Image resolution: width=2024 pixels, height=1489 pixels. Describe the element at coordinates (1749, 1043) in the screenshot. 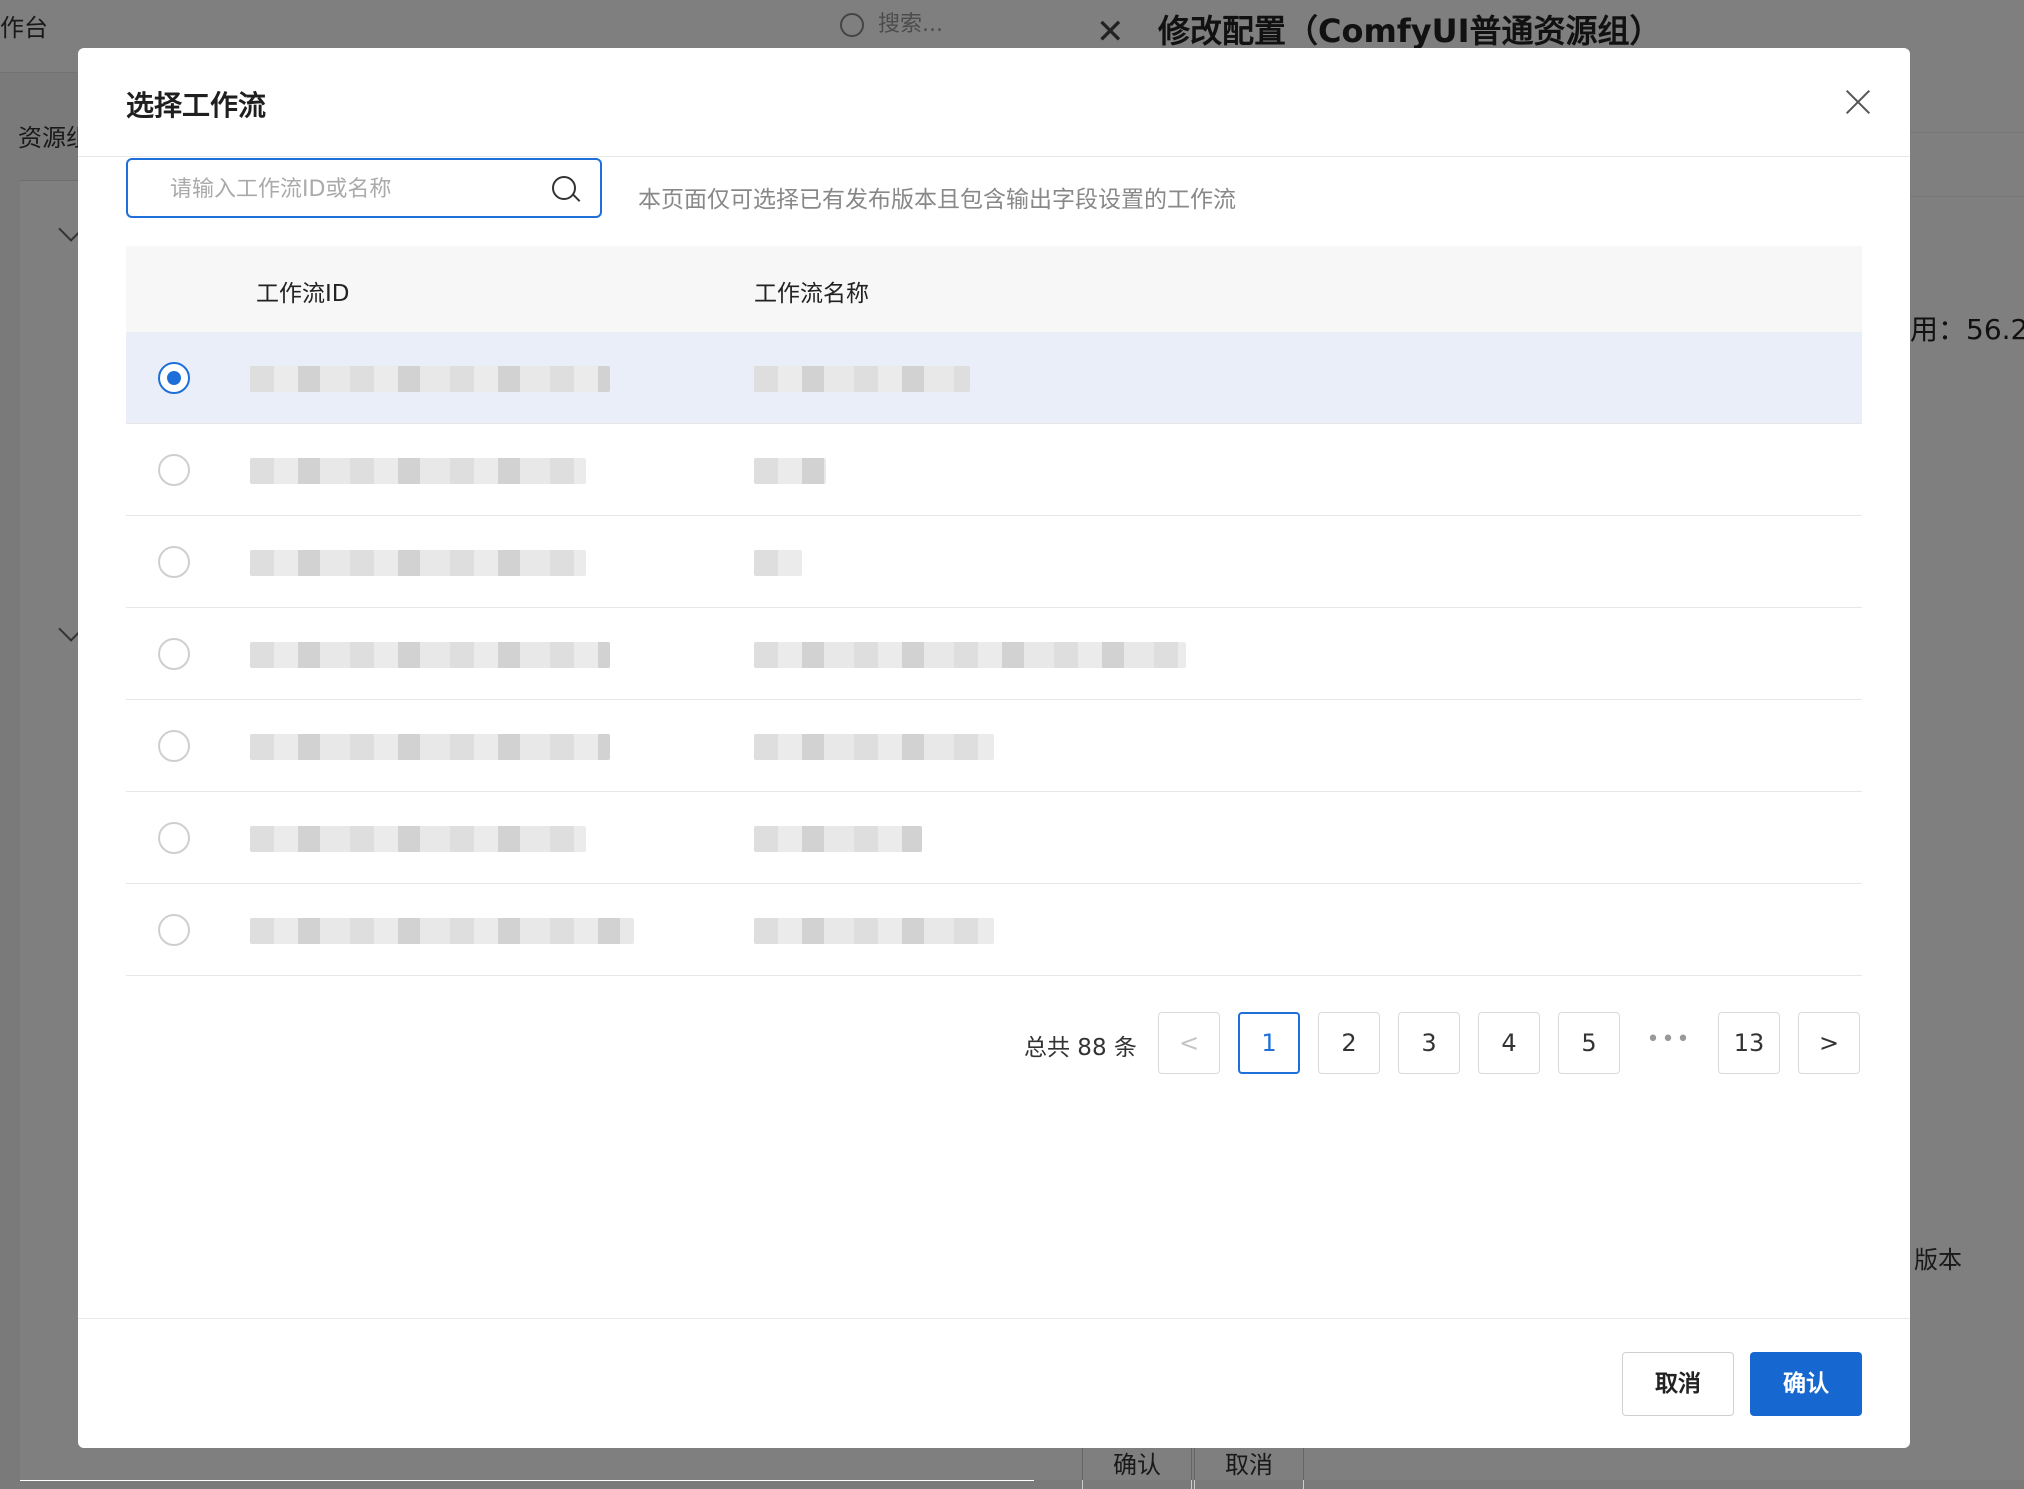

I see `pagination-page-last: 13` at that location.